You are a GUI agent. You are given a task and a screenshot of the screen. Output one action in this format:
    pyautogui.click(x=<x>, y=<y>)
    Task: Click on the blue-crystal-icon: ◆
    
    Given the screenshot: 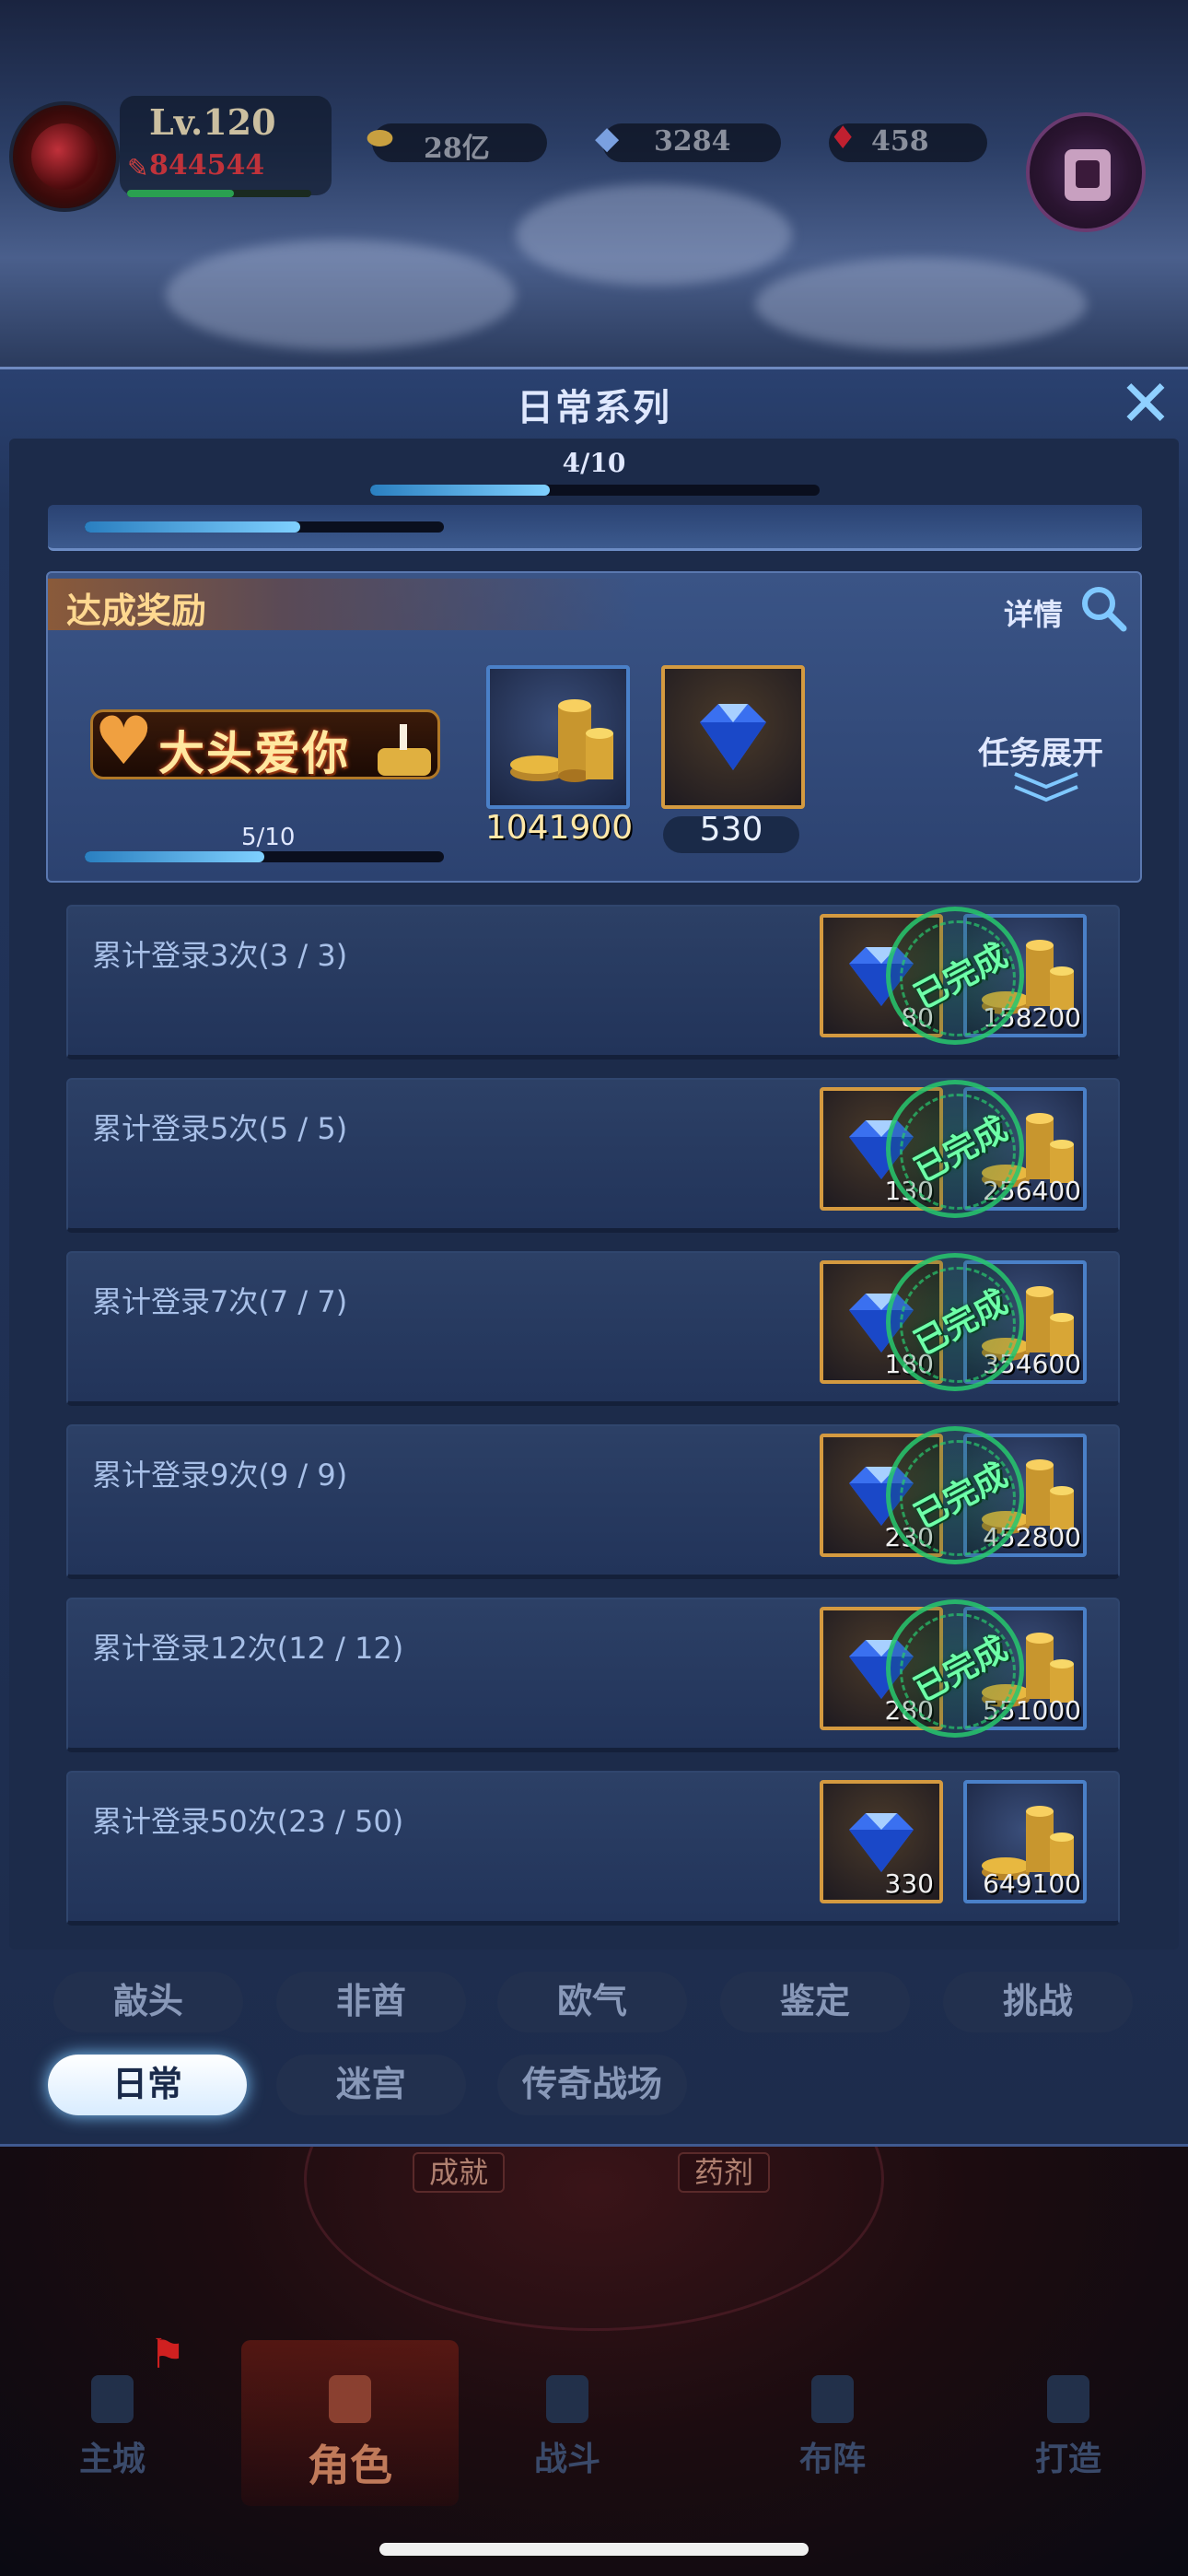 What is the action you would take?
    pyautogui.click(x=607, y=138)
    